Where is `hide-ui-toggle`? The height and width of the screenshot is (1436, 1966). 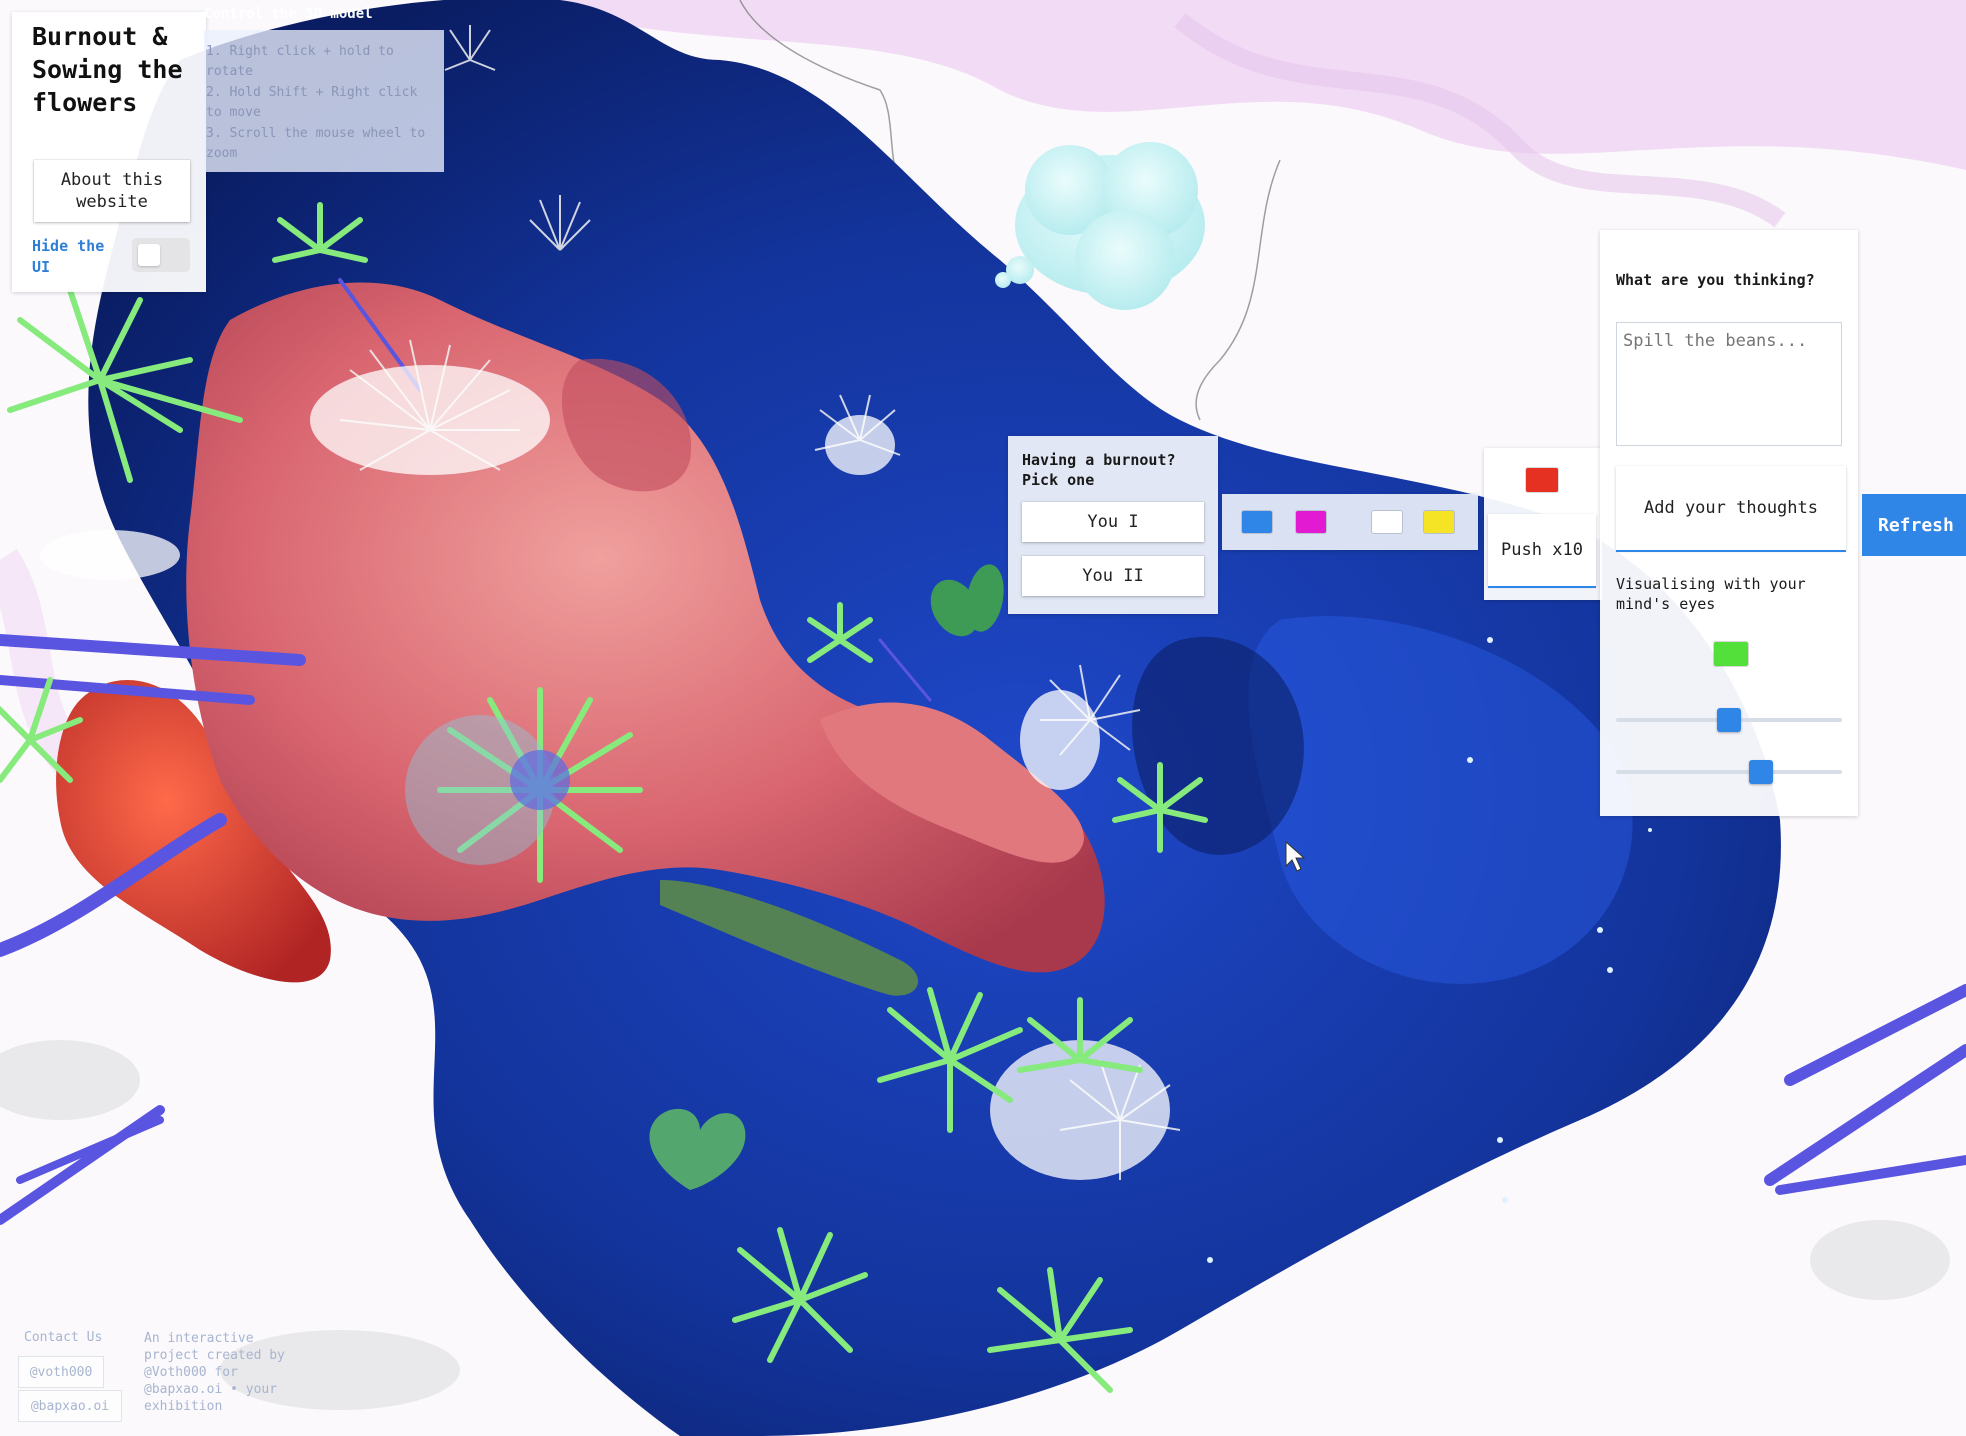 hide-ui-toggle is located at coordinates (161, 255).